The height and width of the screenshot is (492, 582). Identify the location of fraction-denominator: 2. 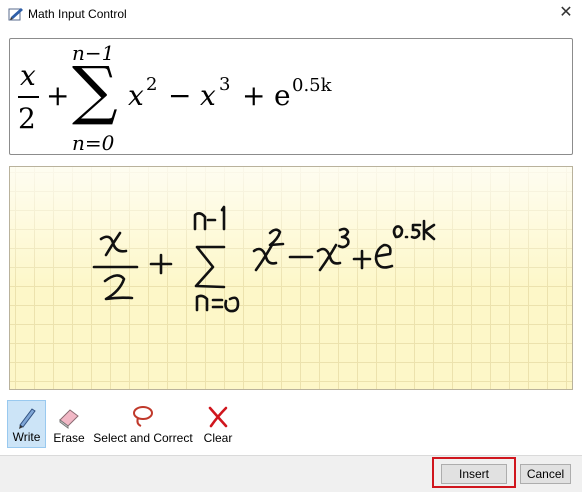
(27, 118).